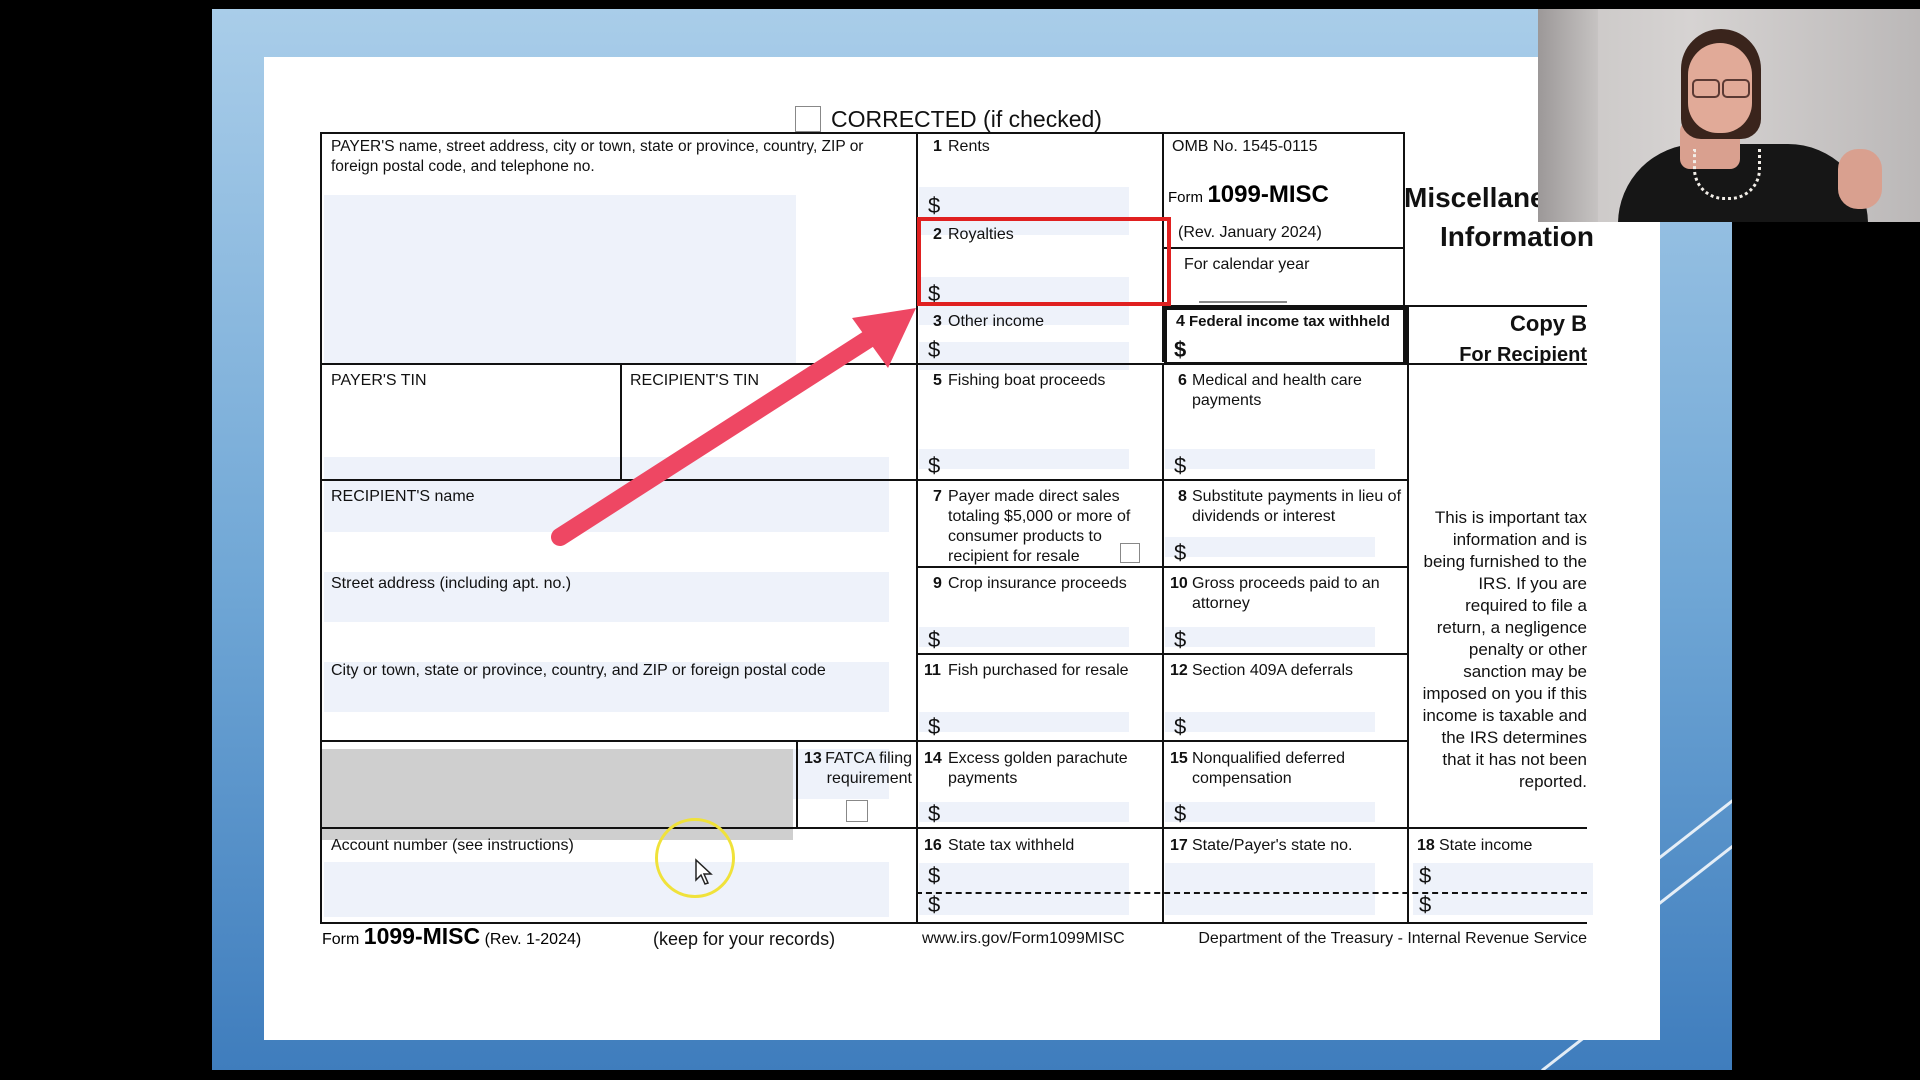 The width and height of the screenshot is (1920, 1080). Describe the element at coordinates (1272, 845) in the screenshot. I see `box-17-label: State/Payer's state no.` at that location.